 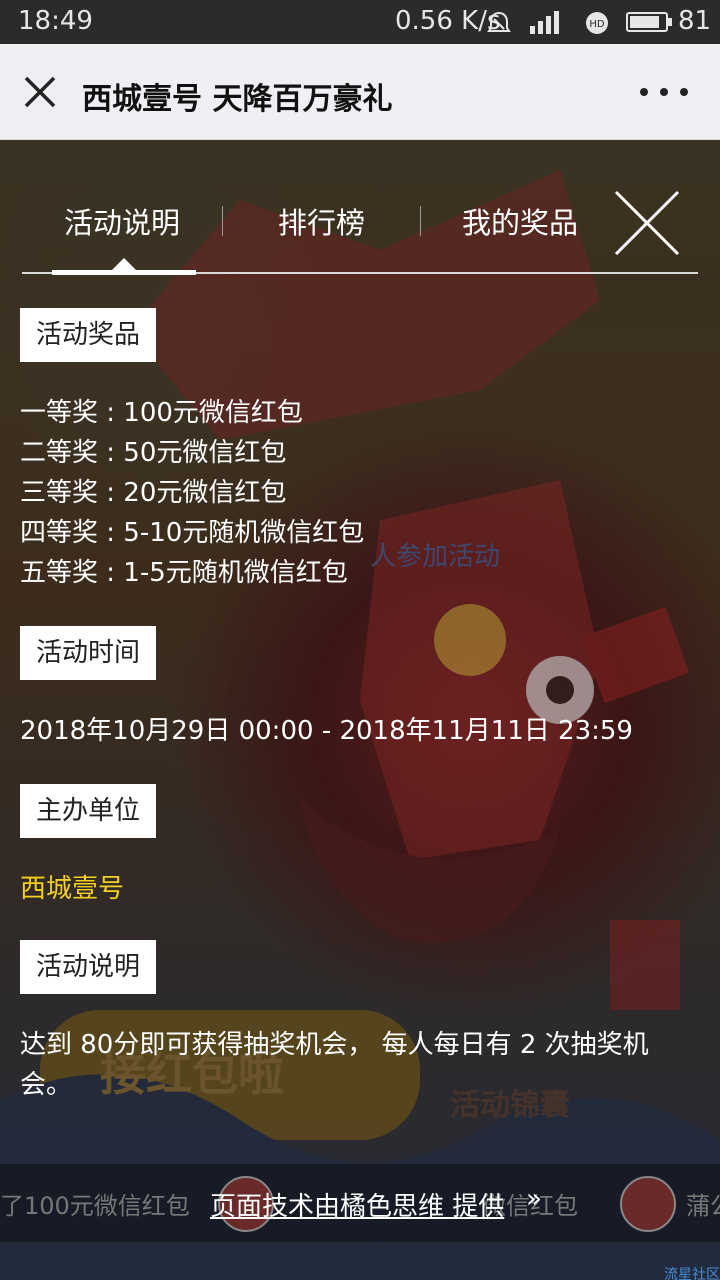 I want to click on time-heading: 活动时间, so click(x=88, y=653).